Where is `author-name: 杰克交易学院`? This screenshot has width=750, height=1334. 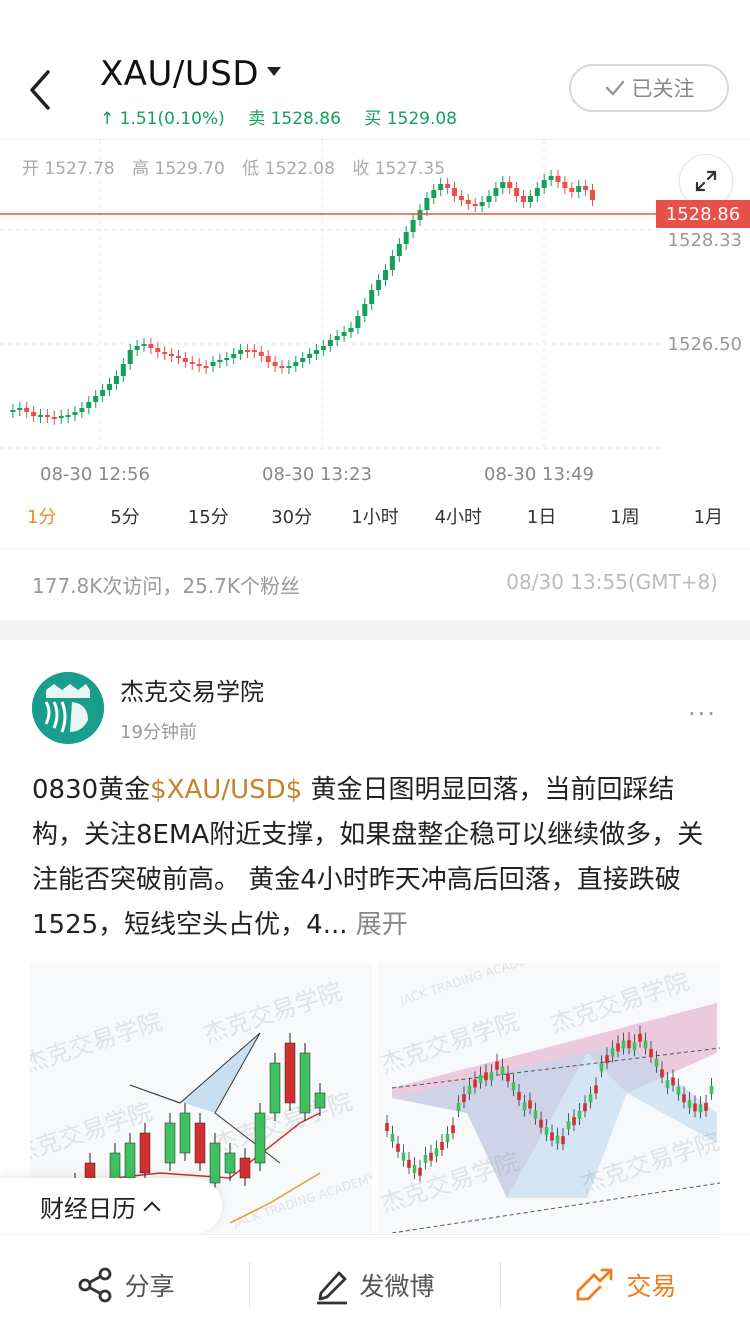
author-name: 杰克交易学院 is located at coordinates (192, 689).